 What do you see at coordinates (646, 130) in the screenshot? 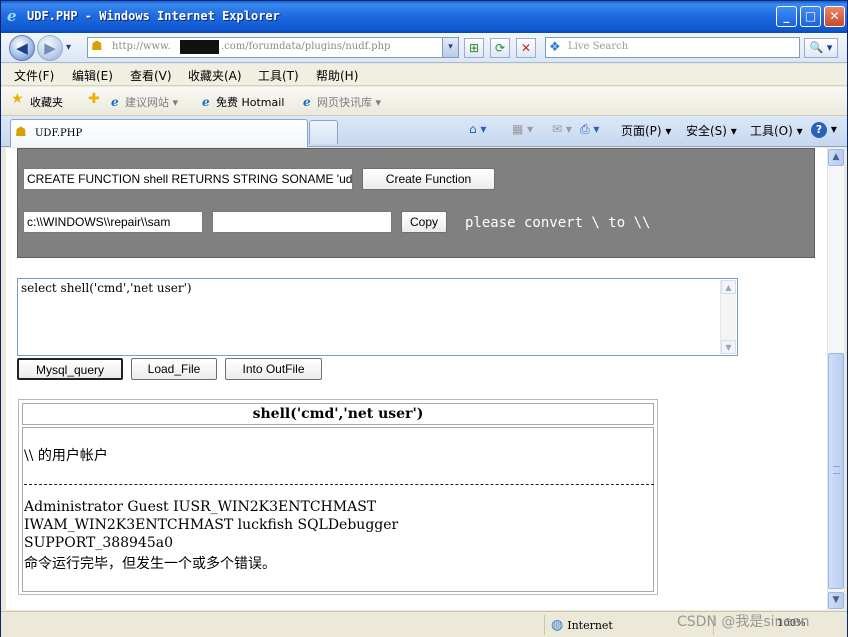
I see `page-menu-button: 页面(P) ▾` at bounding box center [646, 130].